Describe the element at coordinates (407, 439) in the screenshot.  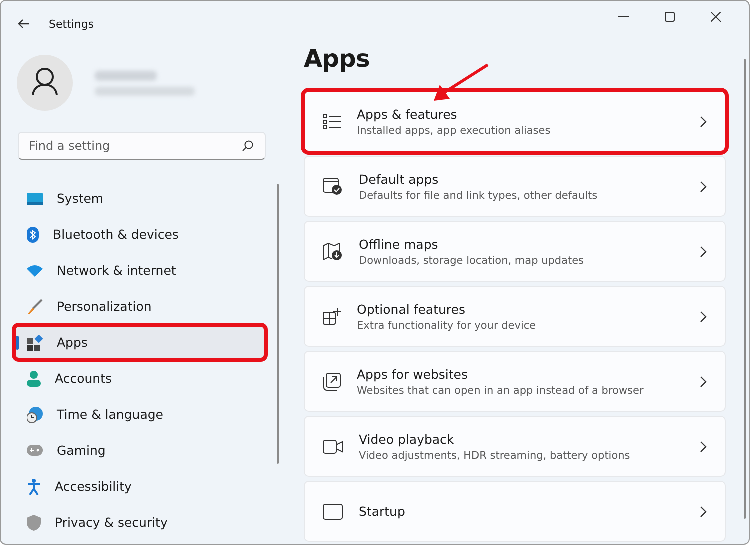
I see `card-title: Video playback` at that location.